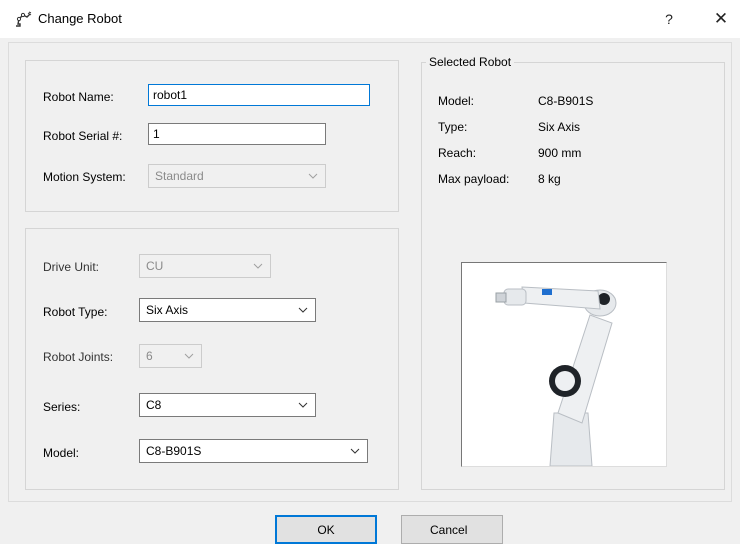  Describe the element at coordinates (457, 153) in the screenshot. I see `selected-reach-label: Reach:` at that location.